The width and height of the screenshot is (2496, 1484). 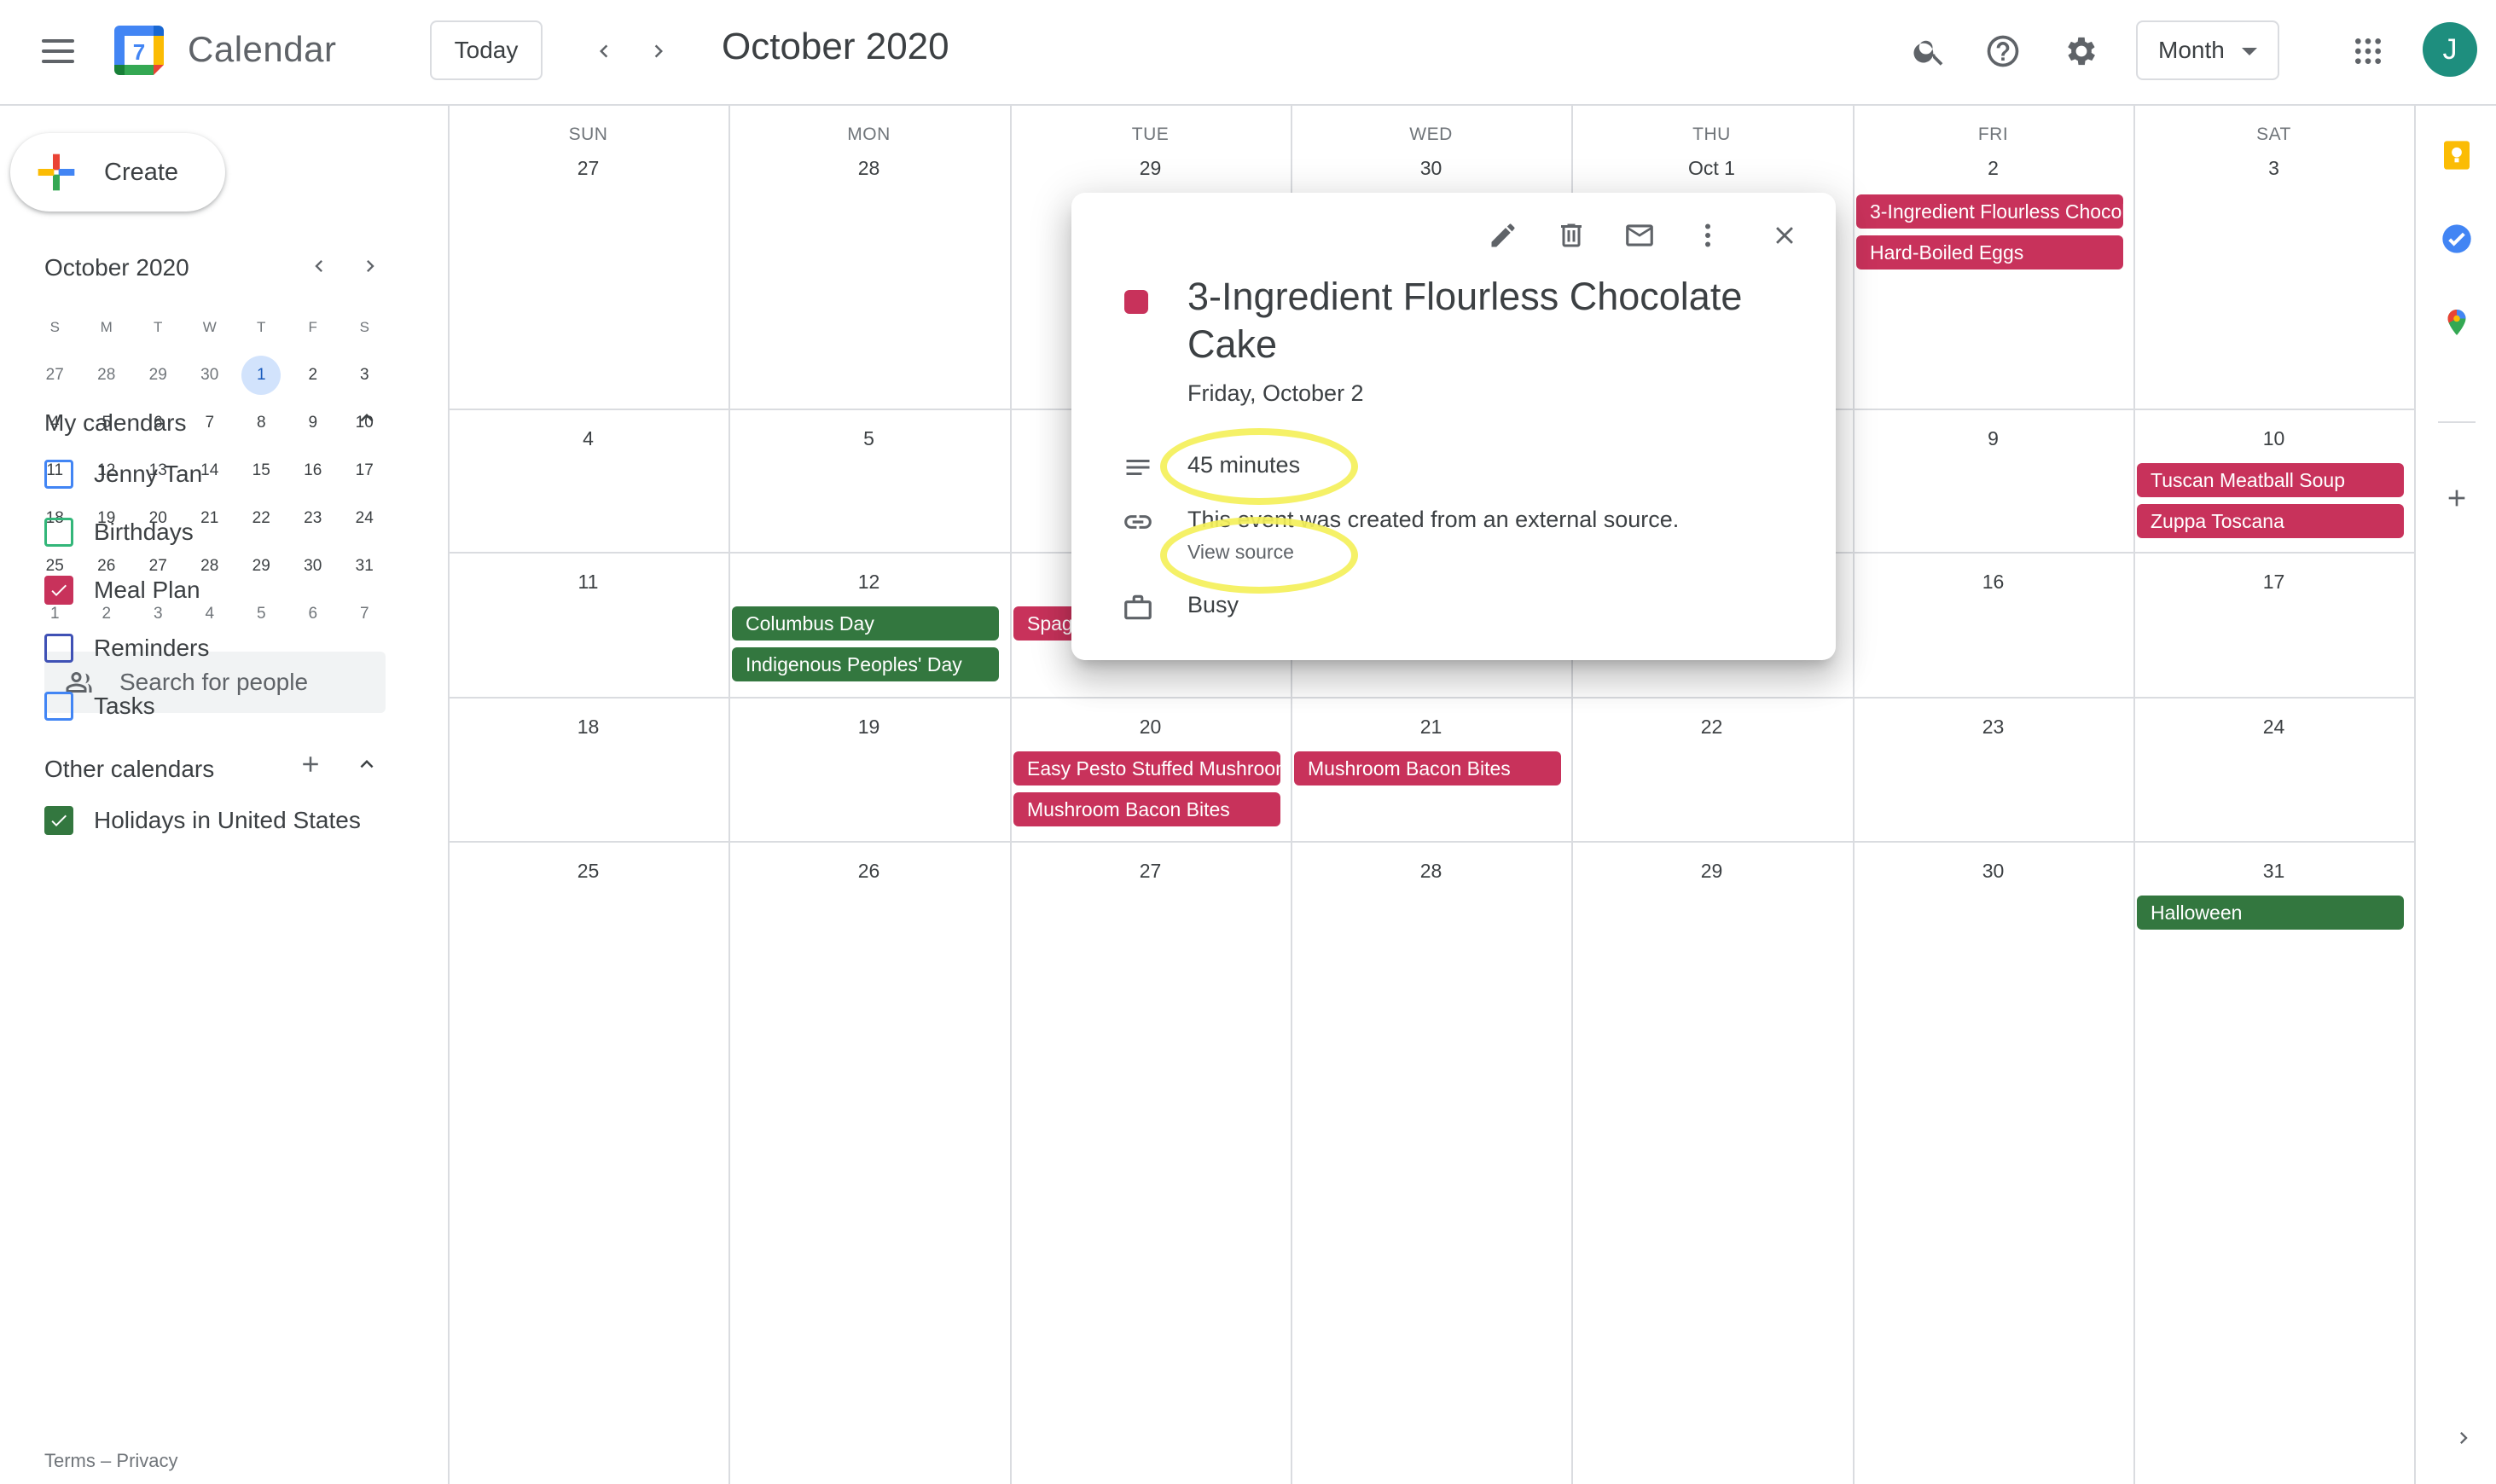 I want to click on calendar-item: Meal Plan, so click(x=122, y=590).